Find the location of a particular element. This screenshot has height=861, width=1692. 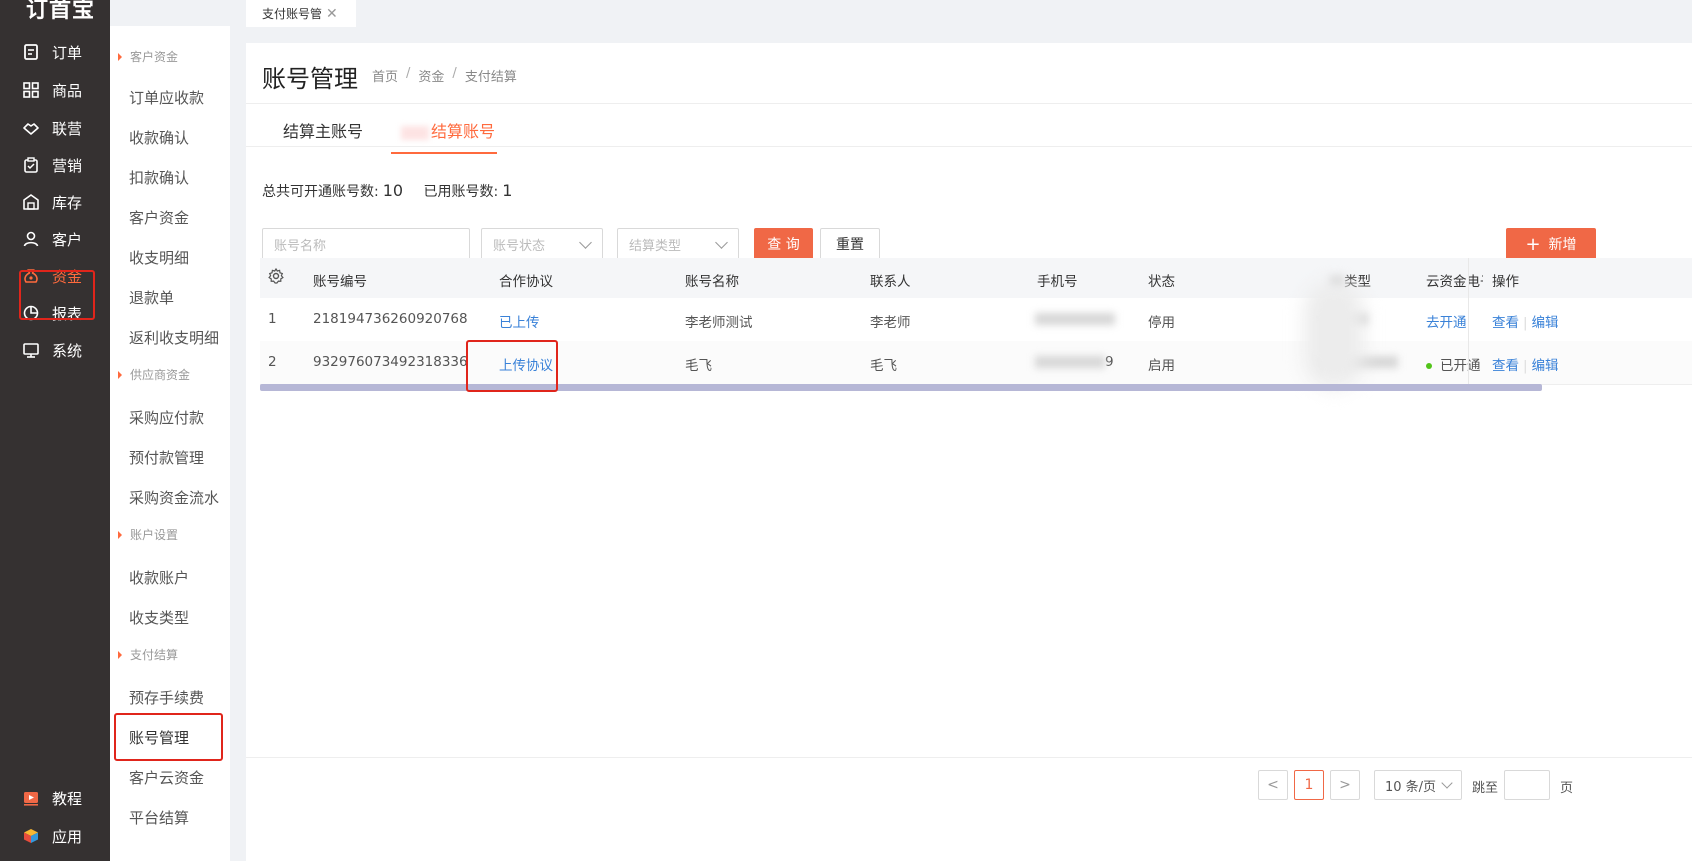

nav-item-tutorial: 教程 is located at coordinates (57, 798).